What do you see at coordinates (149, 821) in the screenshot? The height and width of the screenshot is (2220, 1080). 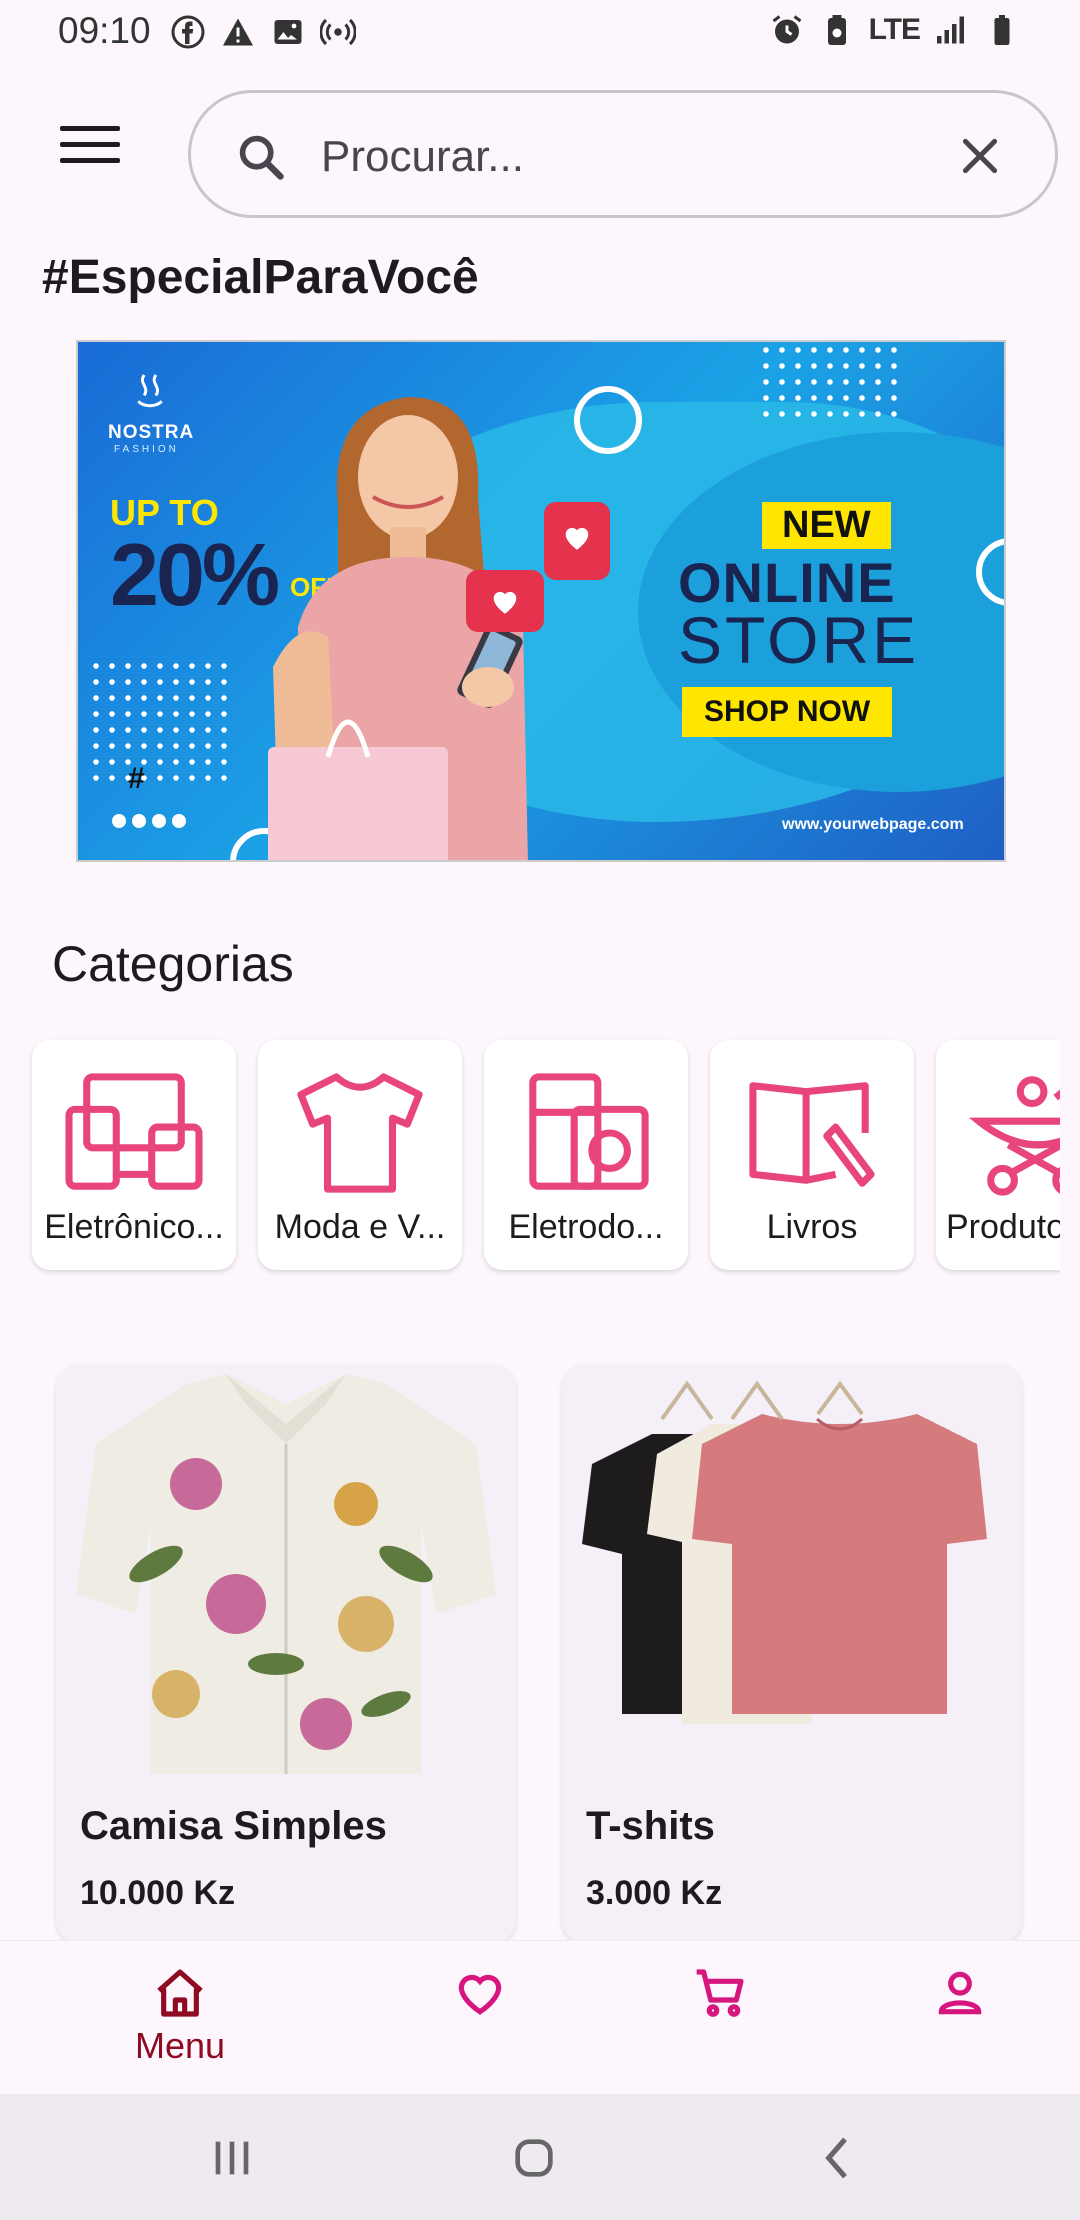 I see `banner-social-icons` at bounding box center [149, 821].